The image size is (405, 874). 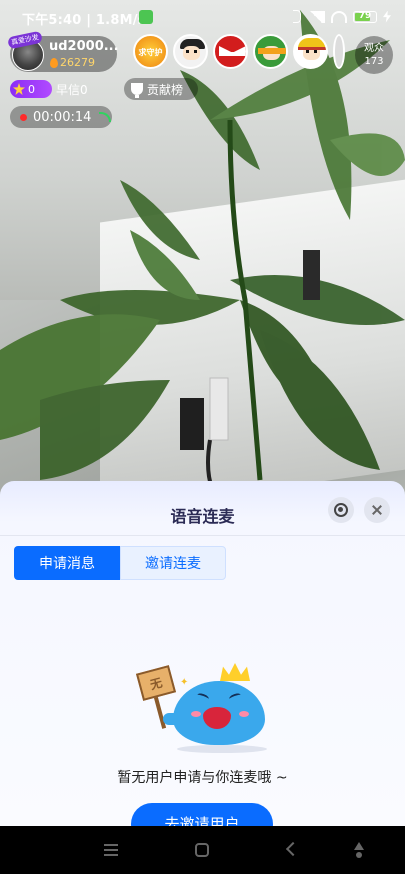 I want to click on guard-label: 求守护, so click(x=150, y=52).